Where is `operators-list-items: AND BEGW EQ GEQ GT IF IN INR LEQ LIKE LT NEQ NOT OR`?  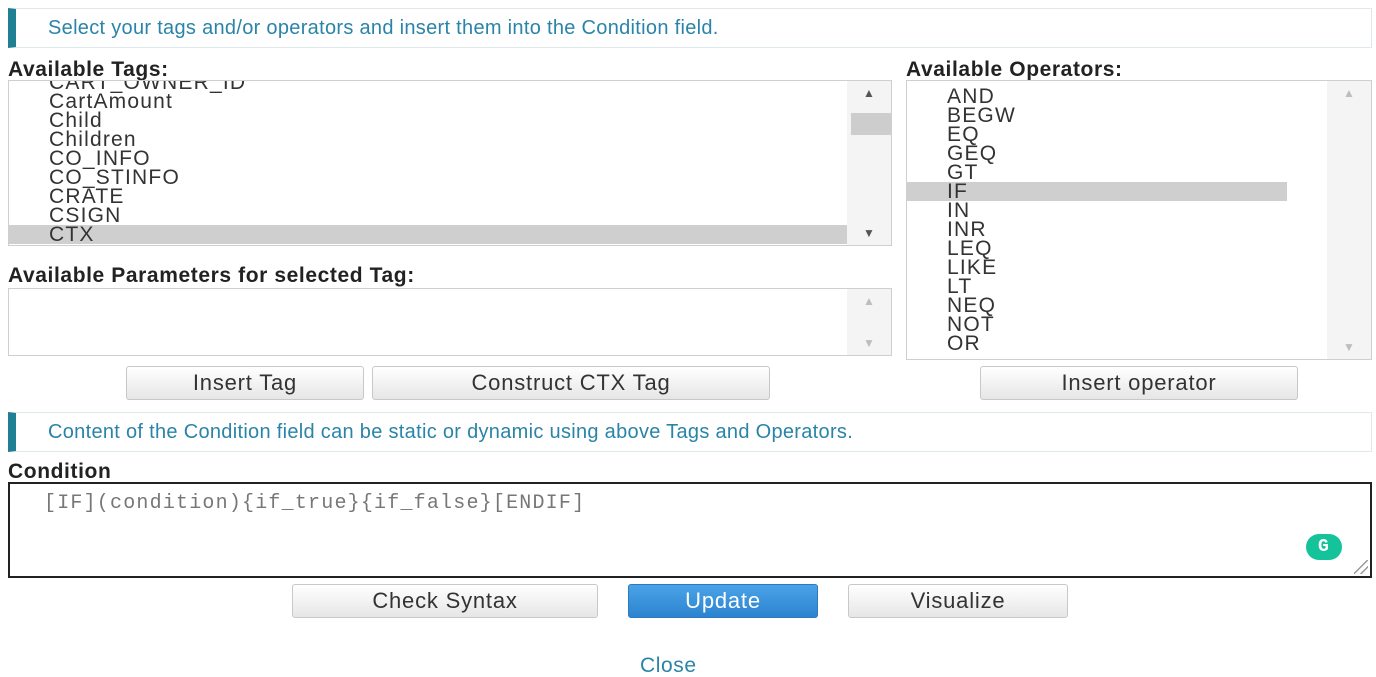
operators-list-items: AND BEGW EQ GEQ GT IF IN INR LEQ LIKE LT NEQ NOT OR is located at coordinates (1097, 223).